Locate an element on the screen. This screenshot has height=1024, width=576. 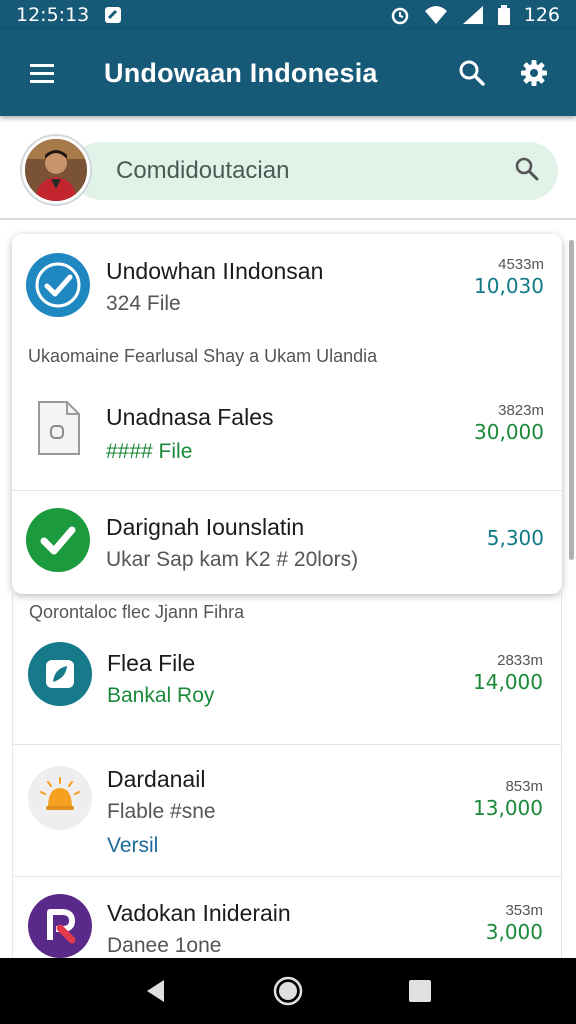
card-item-size: 3823m is located at coordinates (521, 410).